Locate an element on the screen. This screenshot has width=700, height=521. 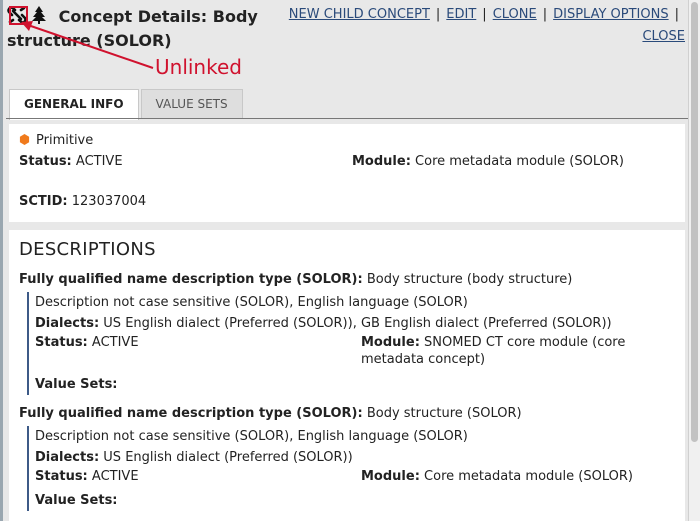
module-row: Module: Core metadata module (SOLOR) is located at coordinates (488, 161).